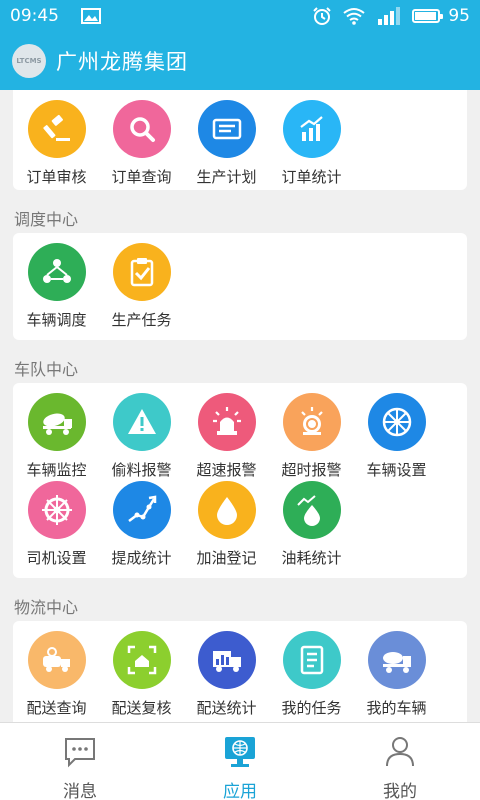 This screenshot has height=800, width=480. I want to click on app-monitor-icon, so click(240, 753).